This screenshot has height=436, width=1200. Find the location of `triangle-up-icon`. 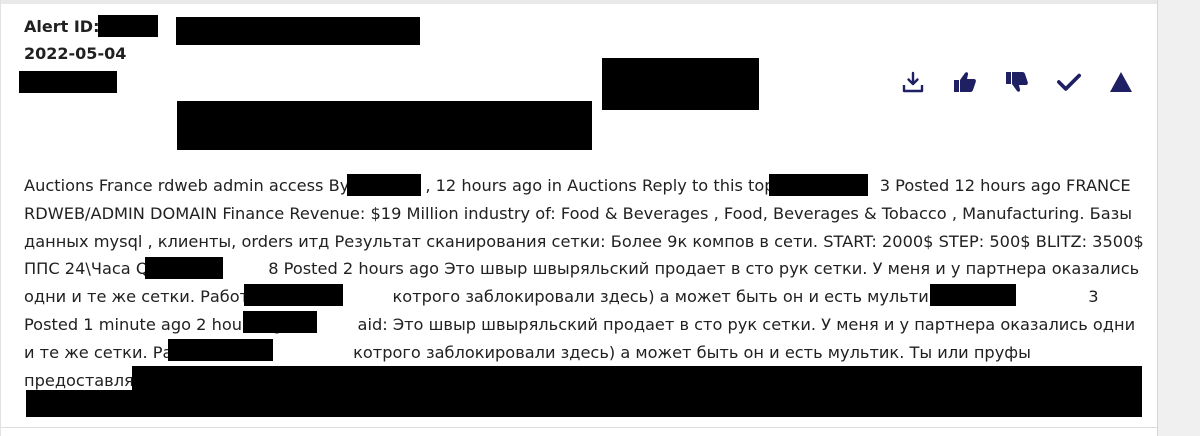

triangle-up-icon is located at coordinates (1121, 82).